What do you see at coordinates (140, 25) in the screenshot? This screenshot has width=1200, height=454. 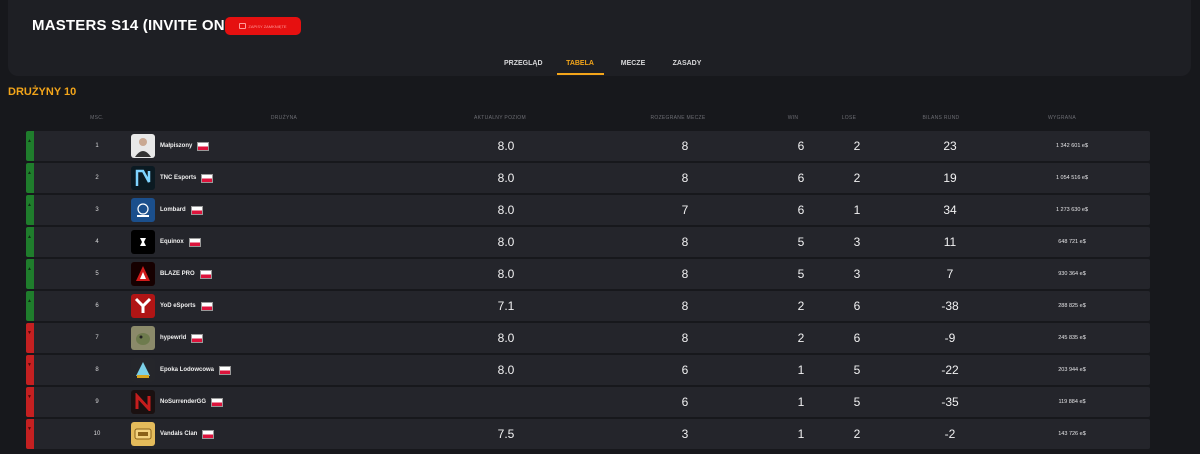 I see `tournament-title: MASTERS S14 (INVITE ONLY)` at bounding box center [140, 25].